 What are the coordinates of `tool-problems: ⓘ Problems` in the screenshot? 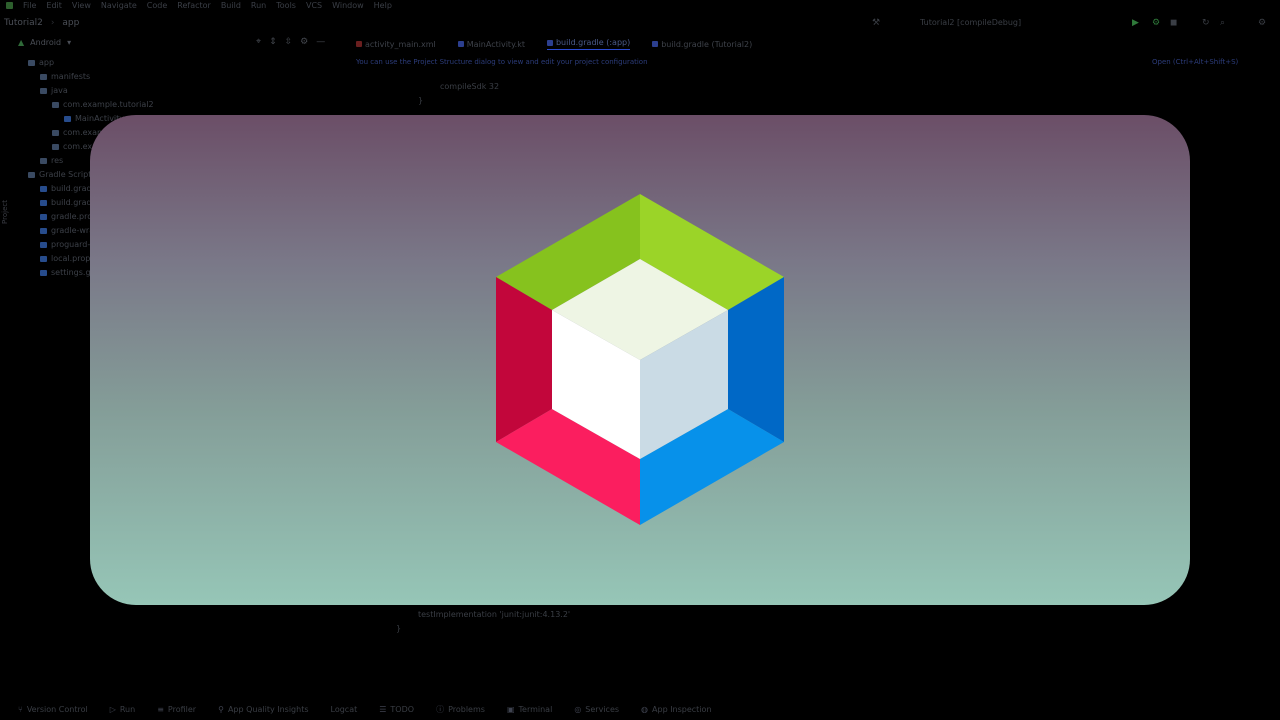 It's located at (460, 709).